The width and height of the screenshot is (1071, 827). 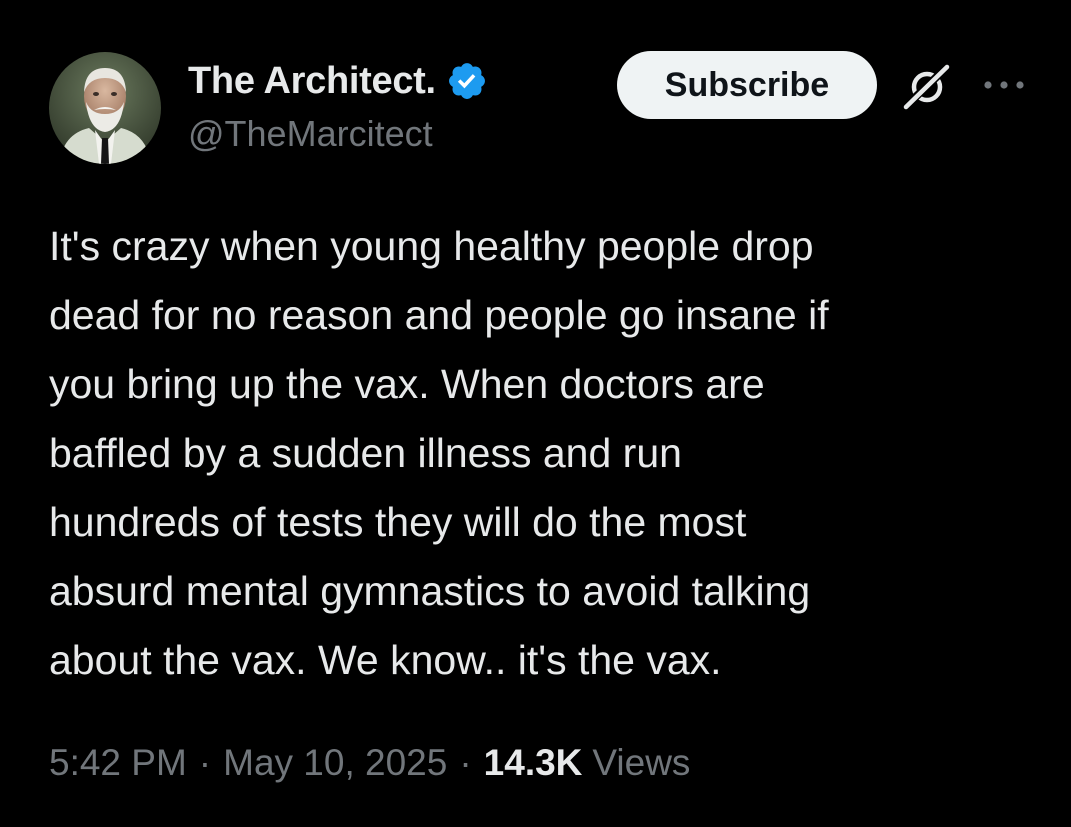 What do you see at coordinates (927, 87) in the screenshot?
I see `grok-icon` at bounding box center [927, 87].